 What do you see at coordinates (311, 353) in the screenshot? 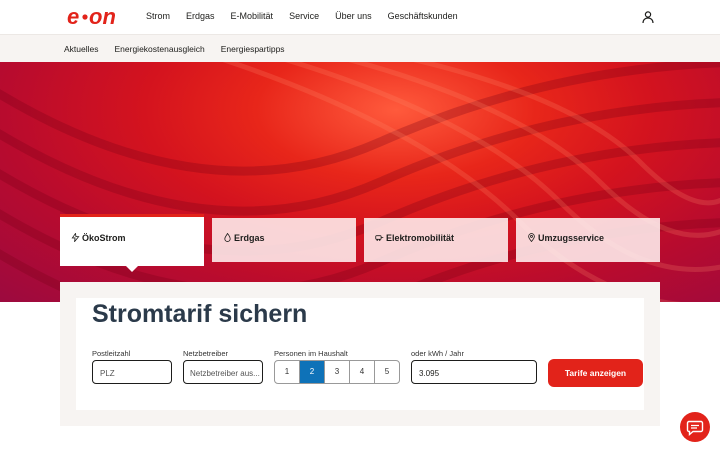
I see `household-label: Personen im Haushalt` at bounding box center [311, 353].